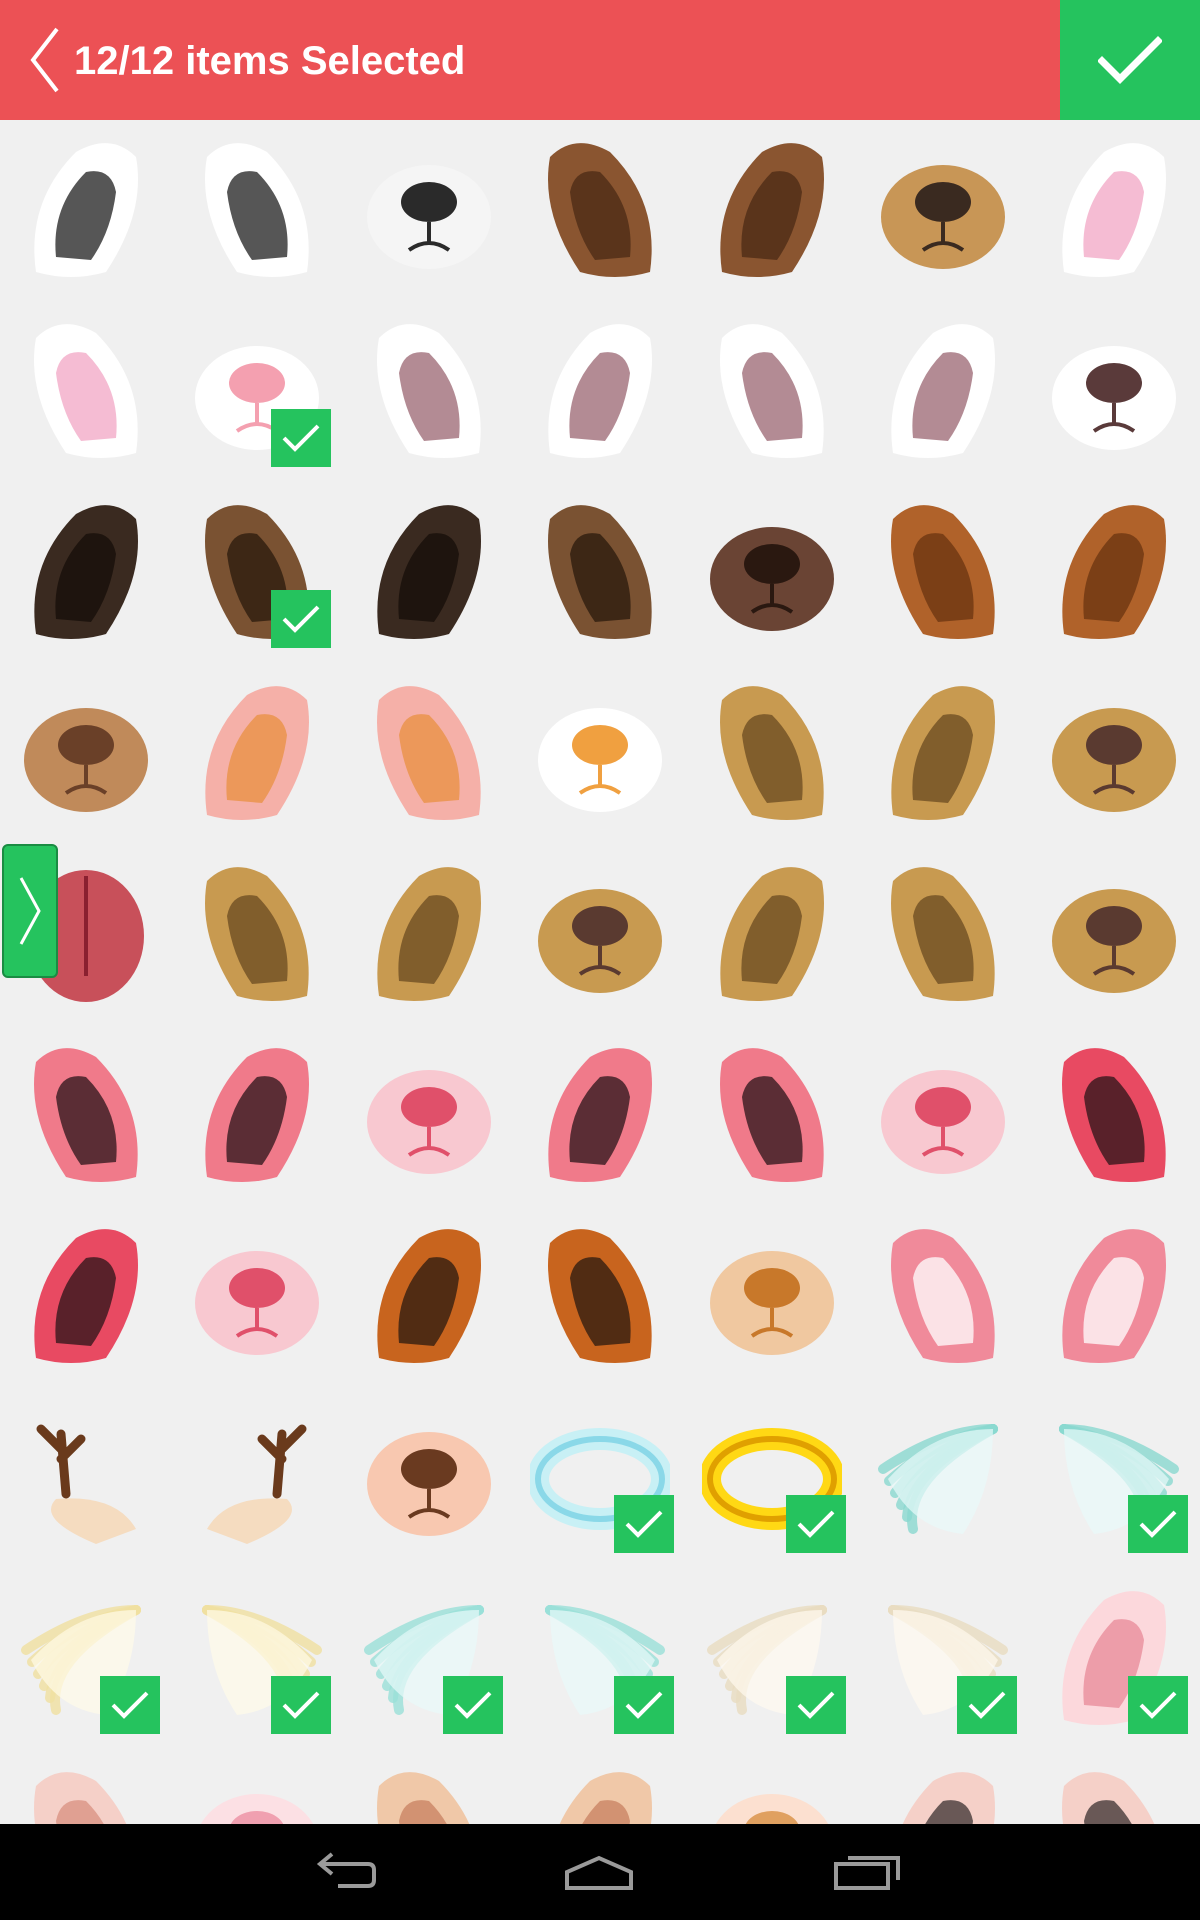 This screenshot has height=1920, width=1200. I want to click on nav-home-button, so click(599, 1872).